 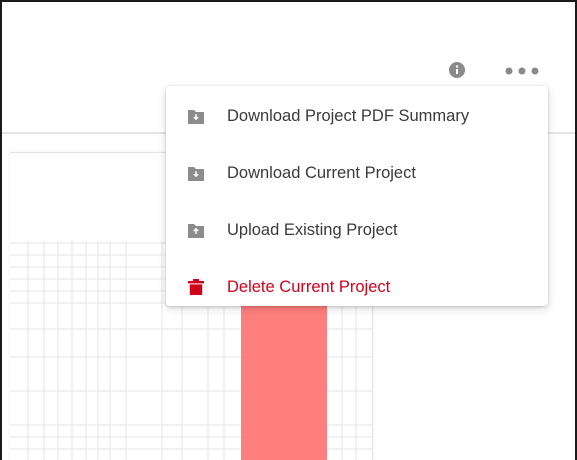 I want to click on menu-item-download-pdf-summary: Download Project PDF Summary, so click(x=357, y=116).